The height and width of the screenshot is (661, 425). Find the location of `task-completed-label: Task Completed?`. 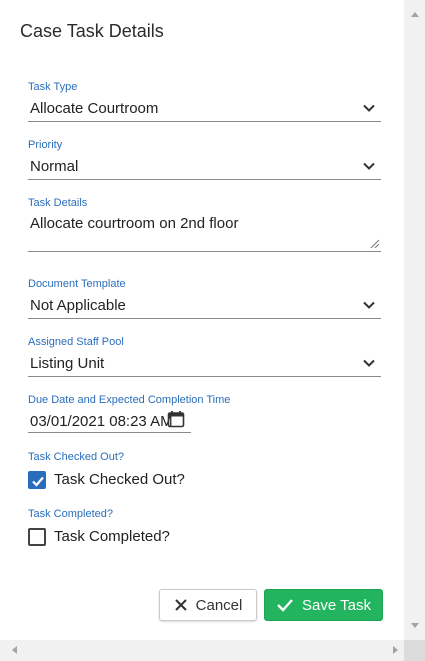

task-completed-label: Task Completed? is located at coordinates (70, 514).